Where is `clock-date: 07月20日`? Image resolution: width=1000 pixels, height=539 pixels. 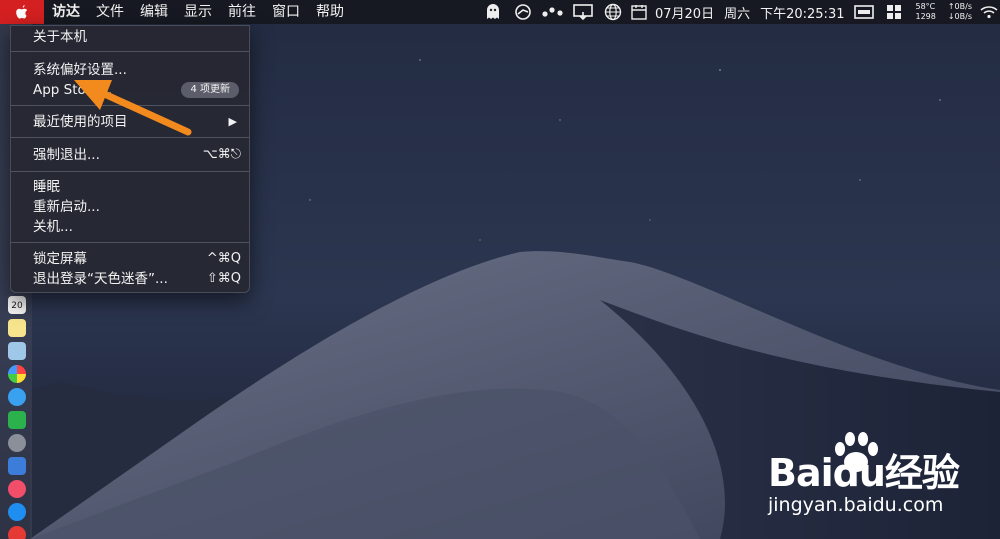 clock-date: 07月20日 is located at coordinates (684, 12).